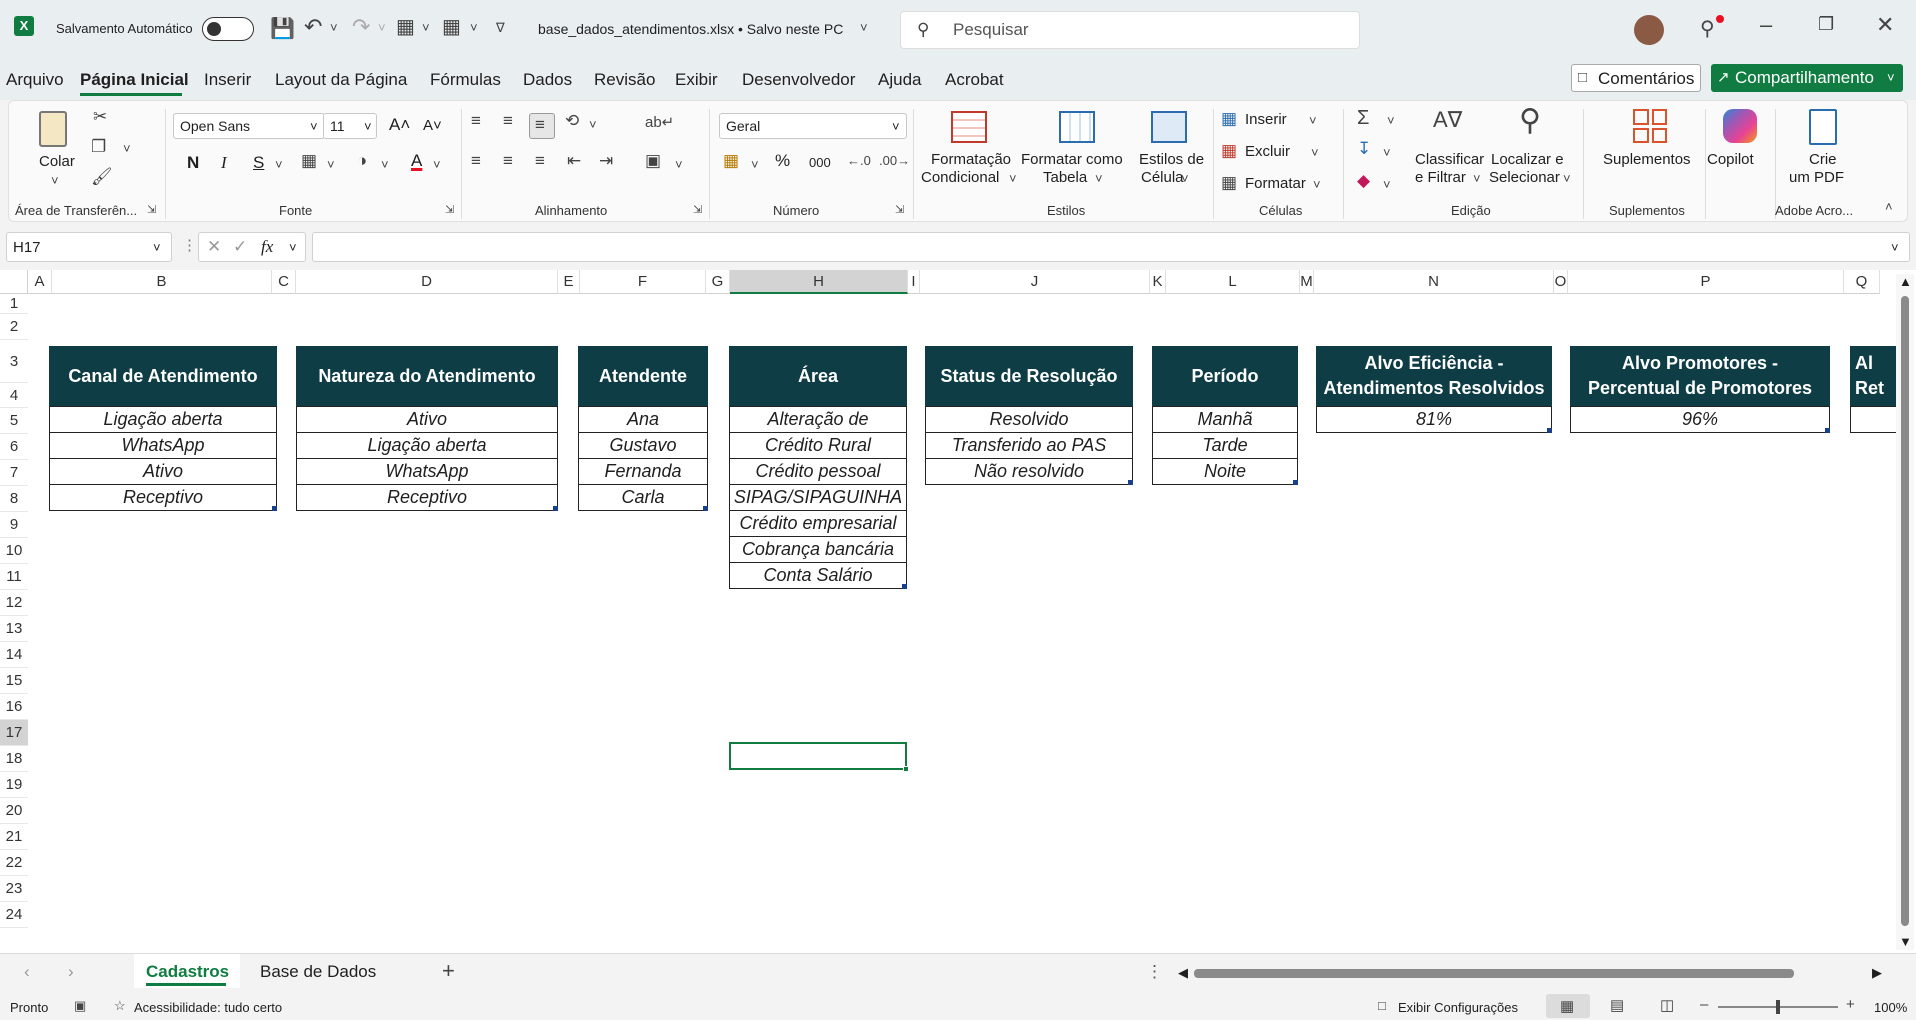 This screenshot has height=1020, width=1916. Describe the element at coordinates (14, 889) in the screenshot. I see `row-header: 23` at that location.